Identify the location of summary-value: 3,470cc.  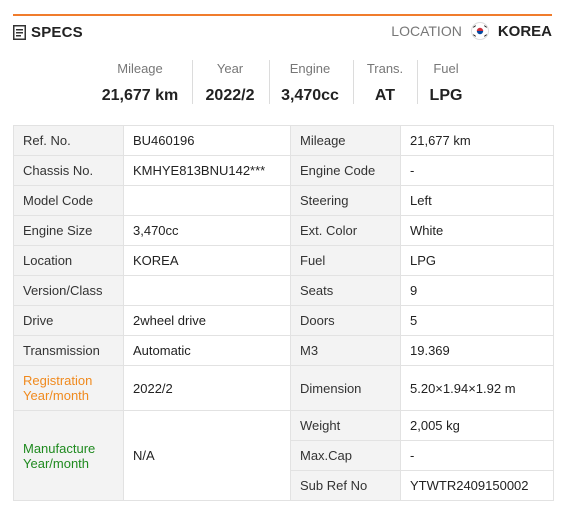
(310, 95).